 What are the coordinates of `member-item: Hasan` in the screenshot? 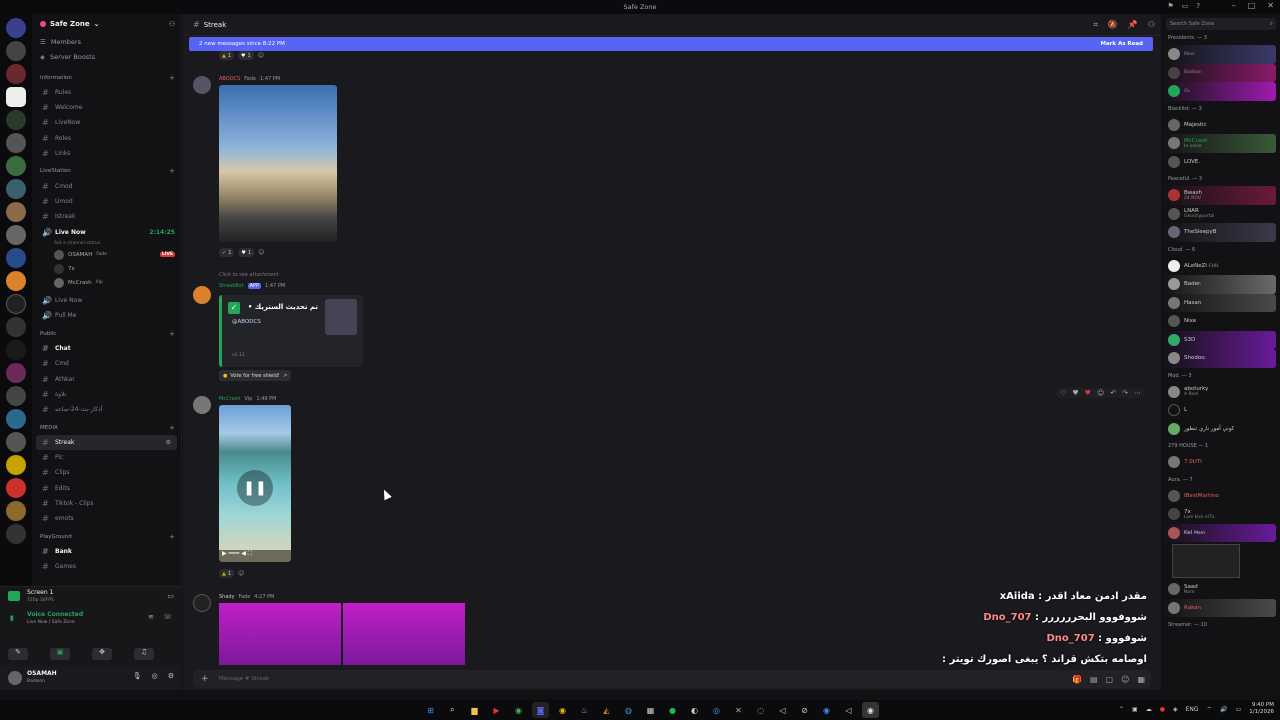 It's located at (1219, 302).